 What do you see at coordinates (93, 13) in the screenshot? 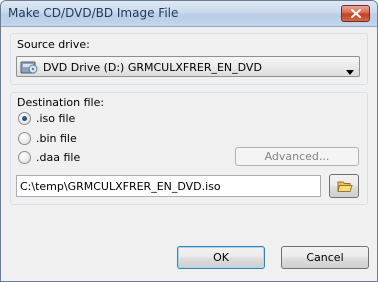
I see `window-title: Make CD/DVD/BD Image File` at bounding box center [93, 13].